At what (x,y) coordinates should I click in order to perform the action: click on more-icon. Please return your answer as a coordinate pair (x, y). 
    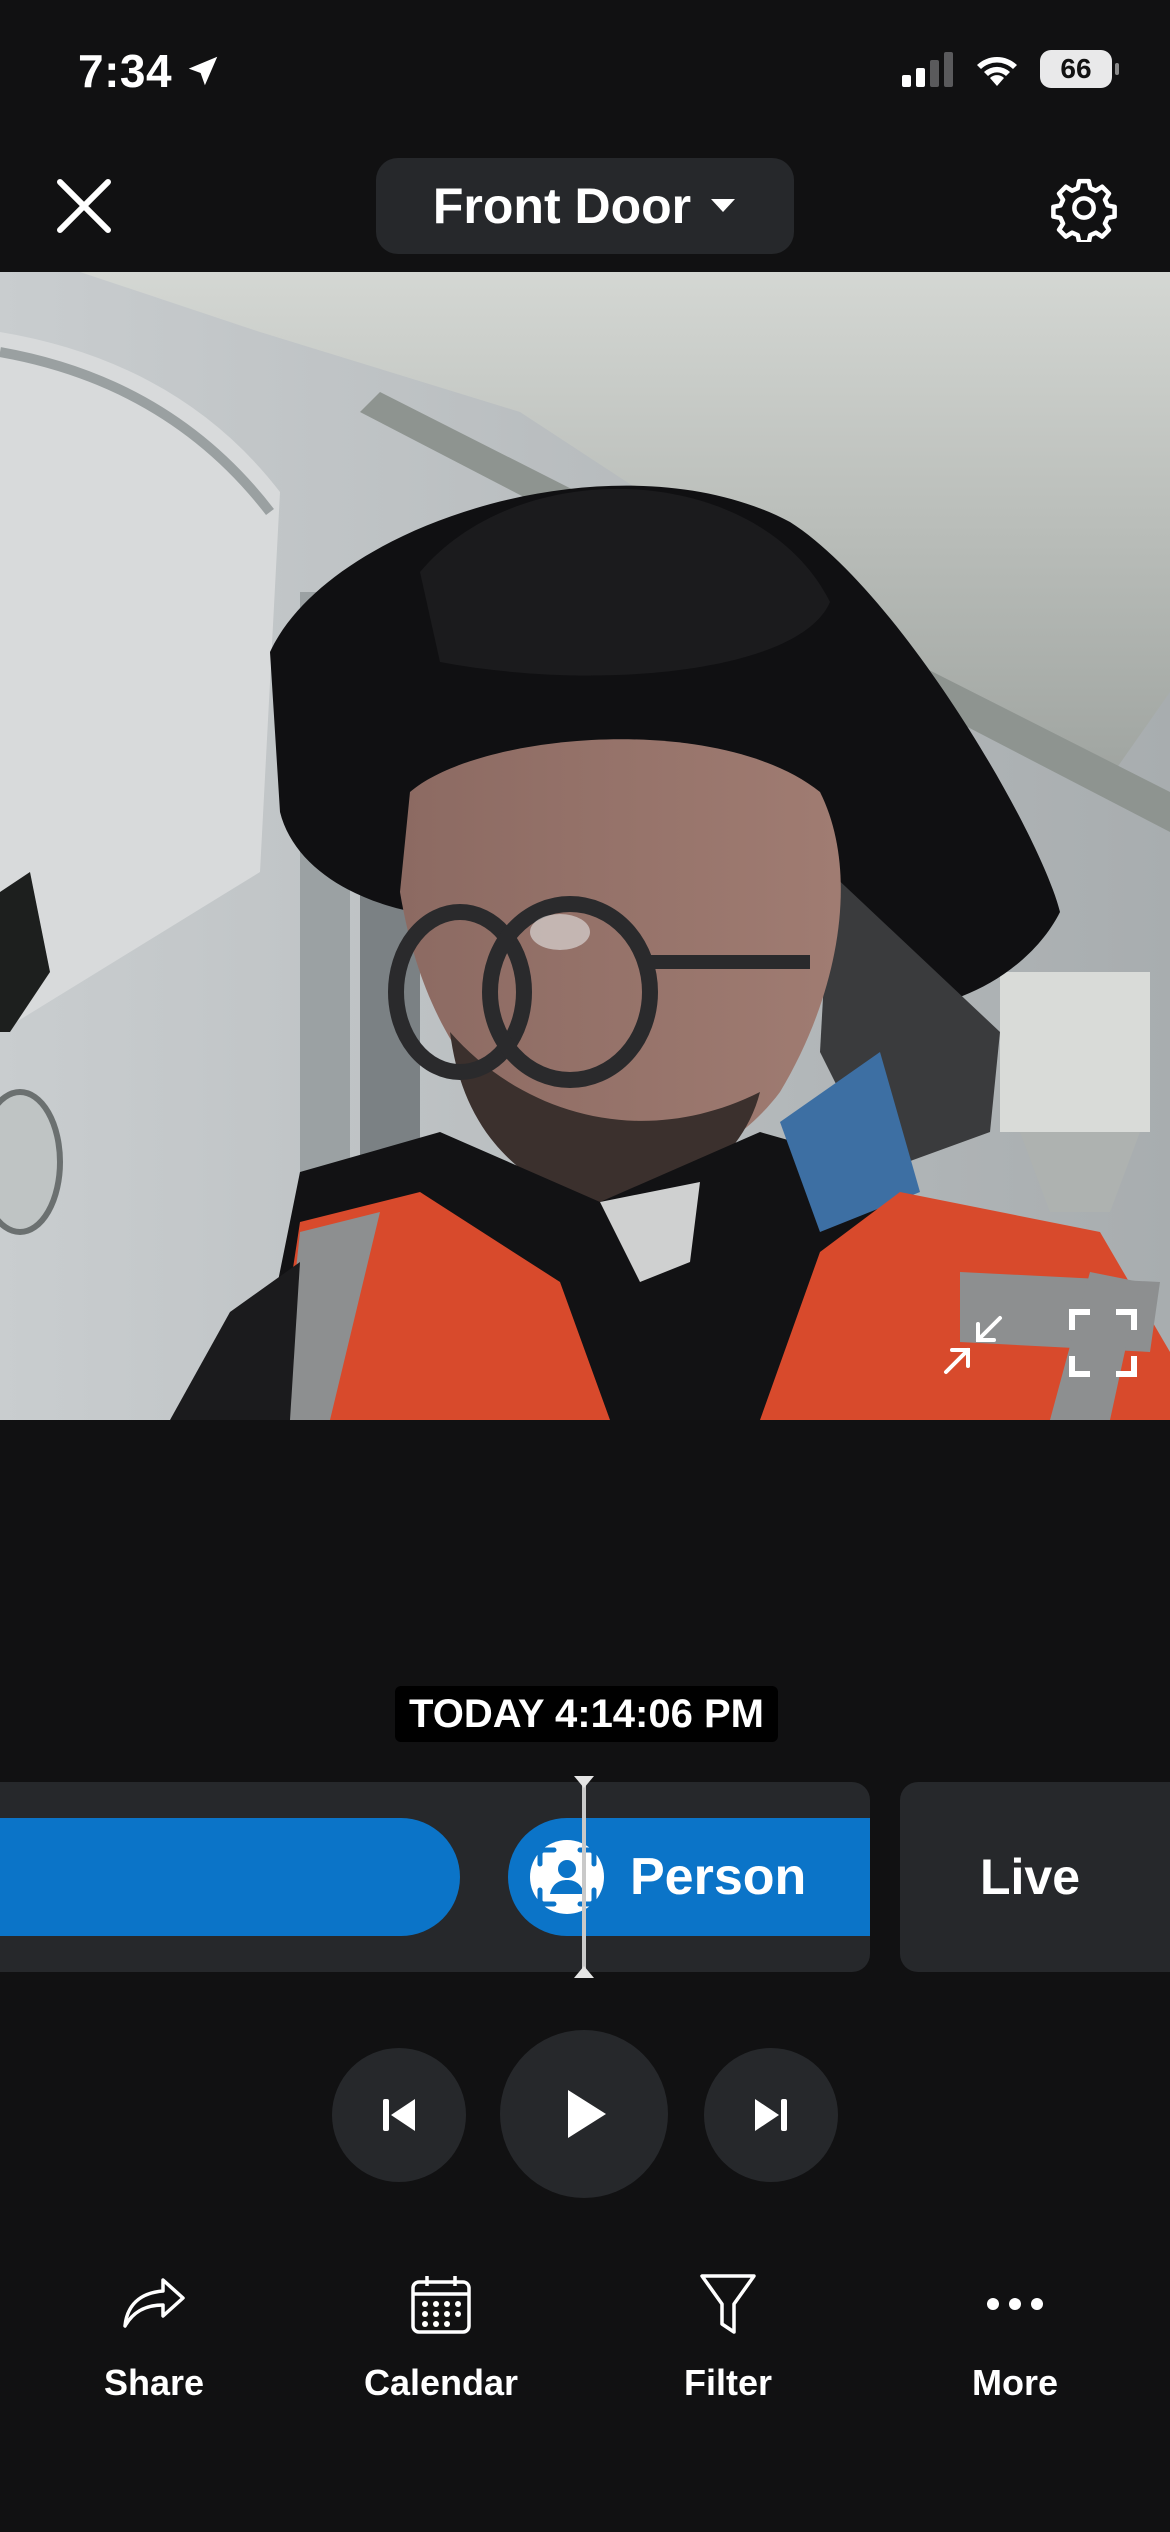
    Looking at the image, I should click on (1015, 2304).